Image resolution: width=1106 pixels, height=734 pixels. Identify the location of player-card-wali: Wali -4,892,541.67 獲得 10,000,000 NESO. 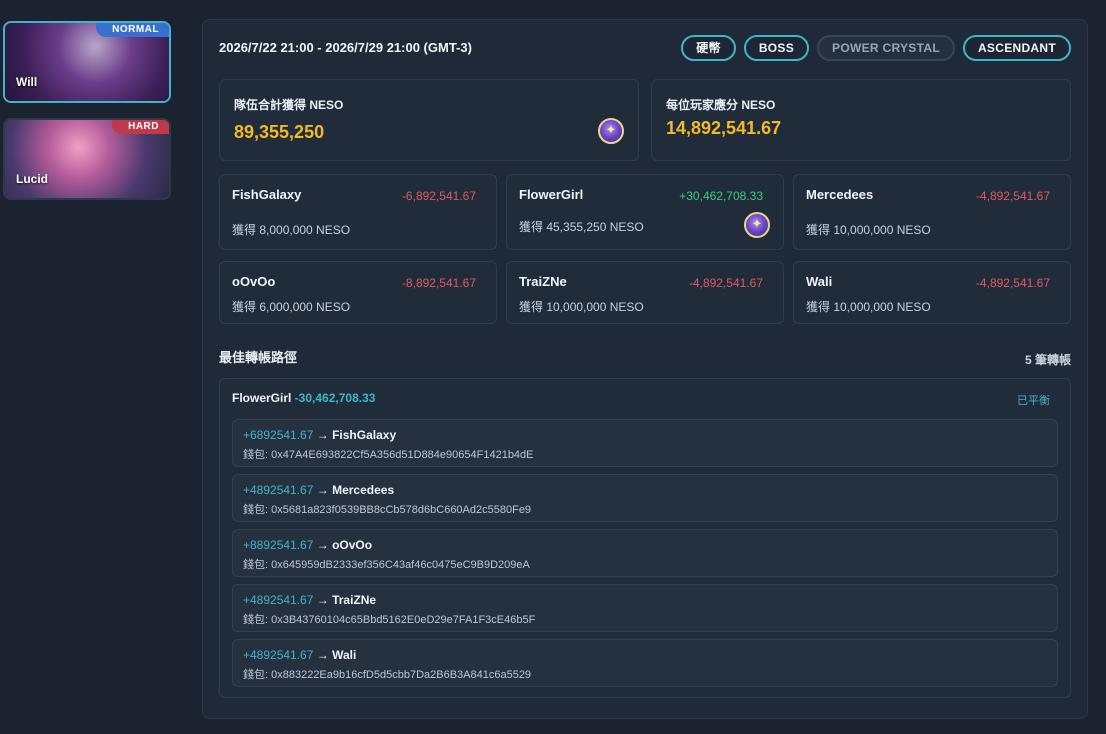
(932, 292).